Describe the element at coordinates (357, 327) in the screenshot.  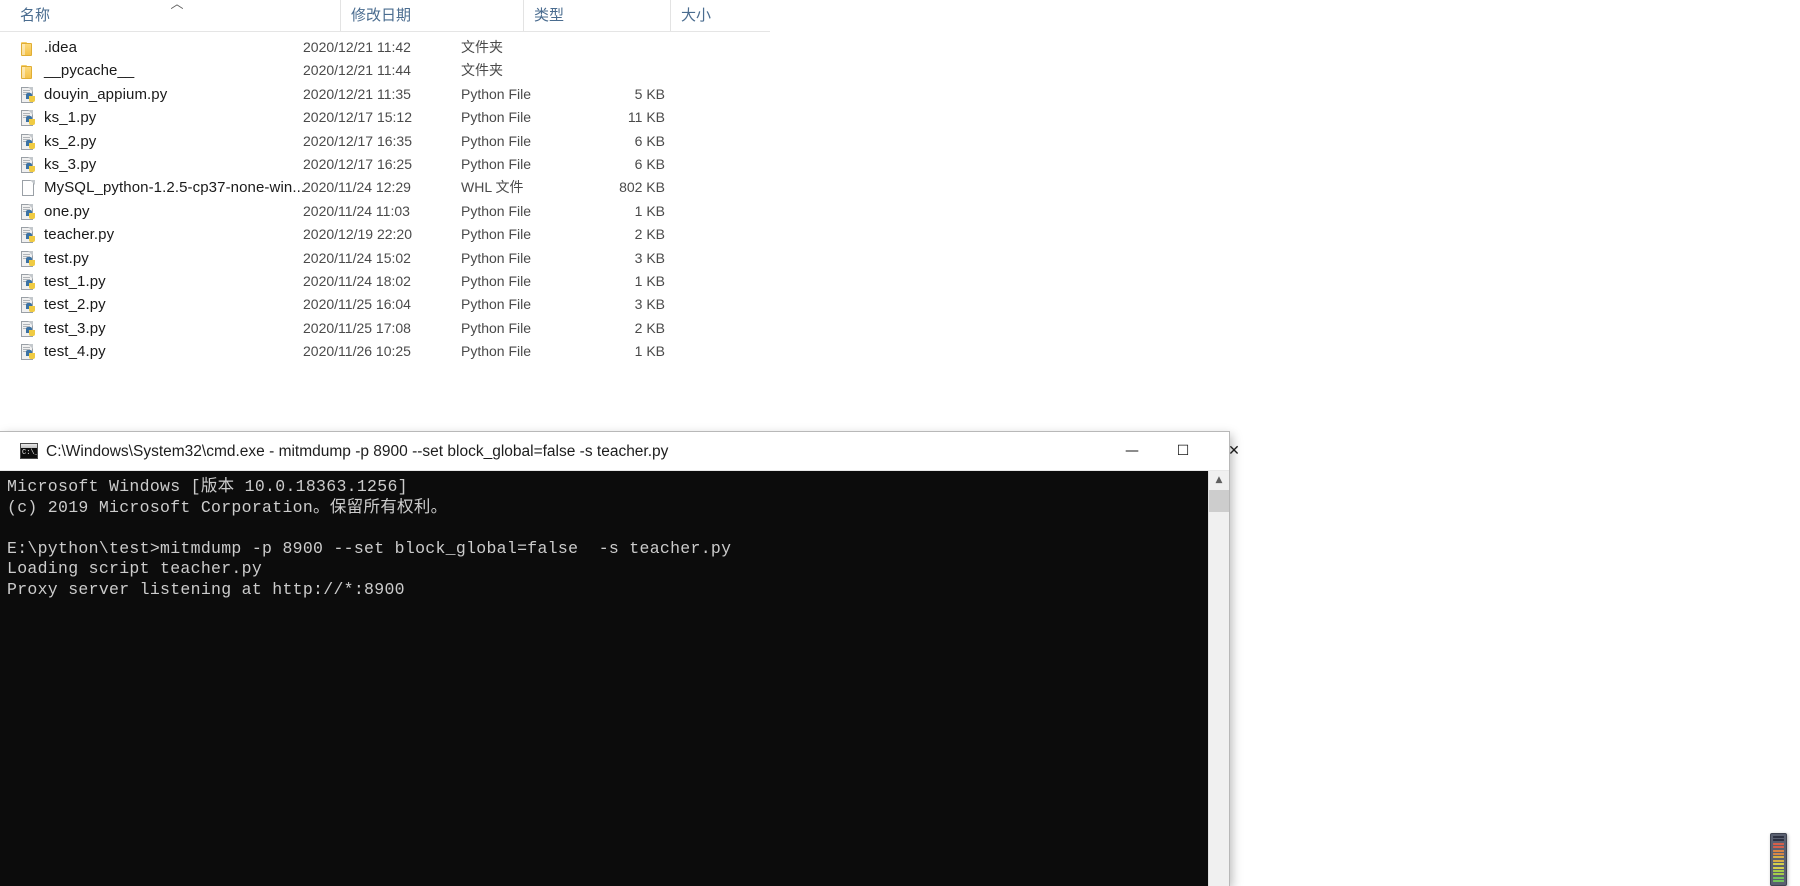
I see `file-date: 2020/11/25 17:08` at that location.